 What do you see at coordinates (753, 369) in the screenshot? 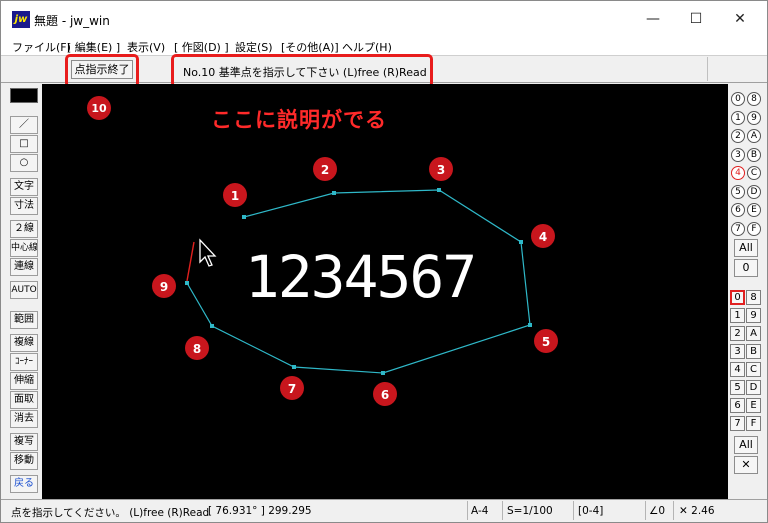
I see `layer-c: C` at bounding box center [753, 369].